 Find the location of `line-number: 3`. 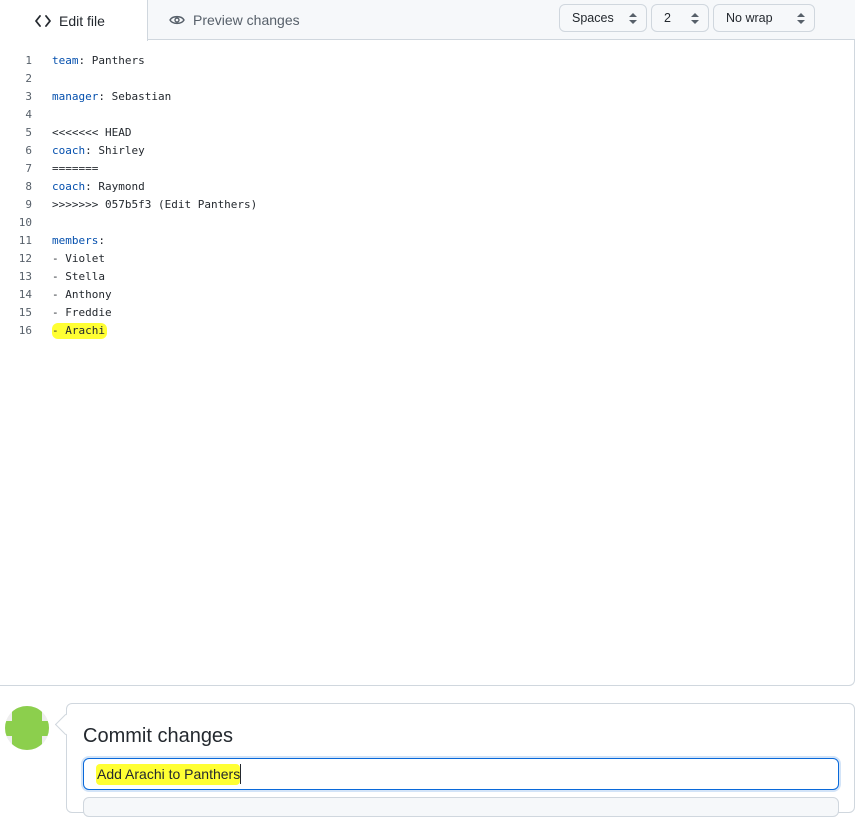

line-number: 3 is located at coordinates (28, 96).